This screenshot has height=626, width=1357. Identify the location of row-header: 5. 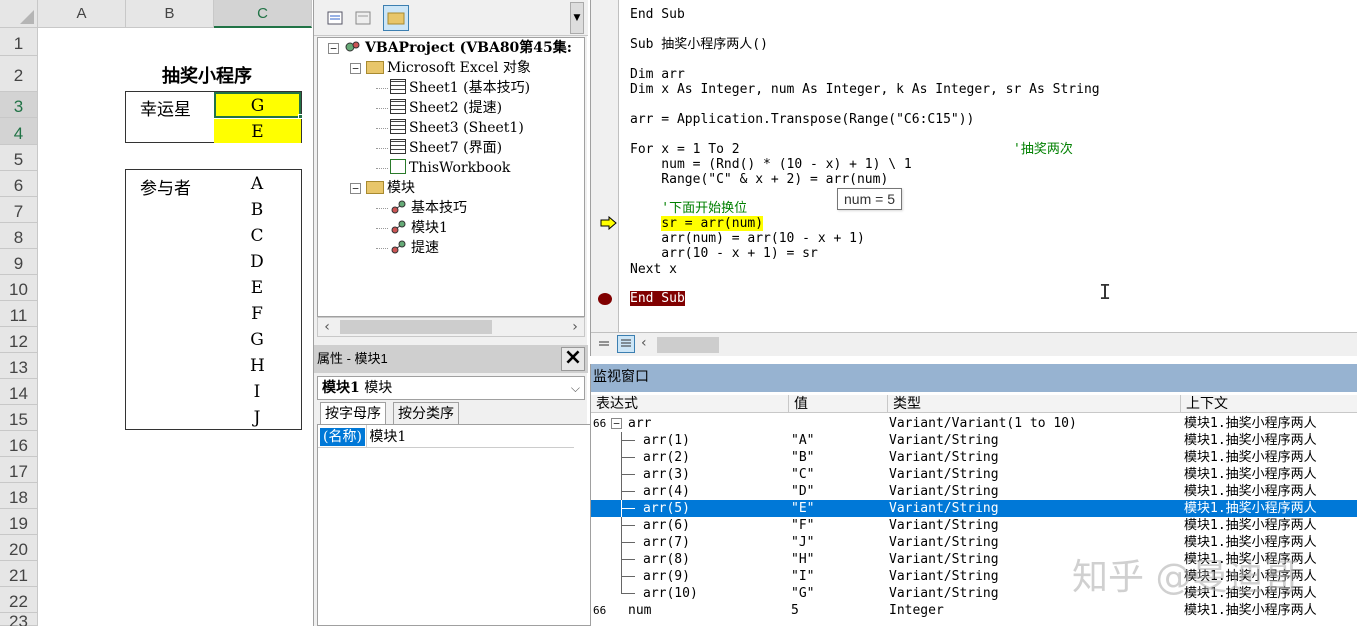
(19, 158).